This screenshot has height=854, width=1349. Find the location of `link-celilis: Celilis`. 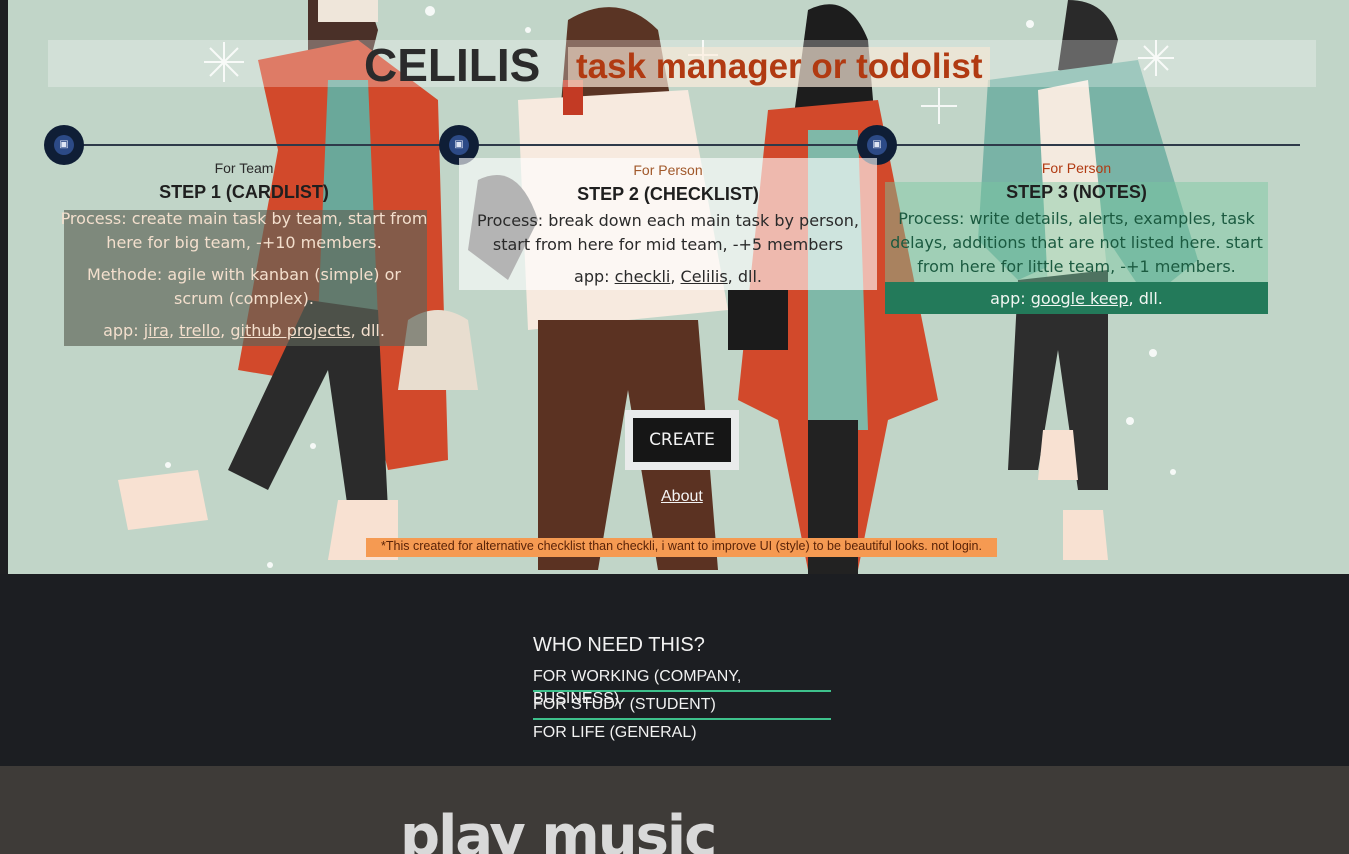

link-celilis: Celilis is located at coordinates (704, 276).